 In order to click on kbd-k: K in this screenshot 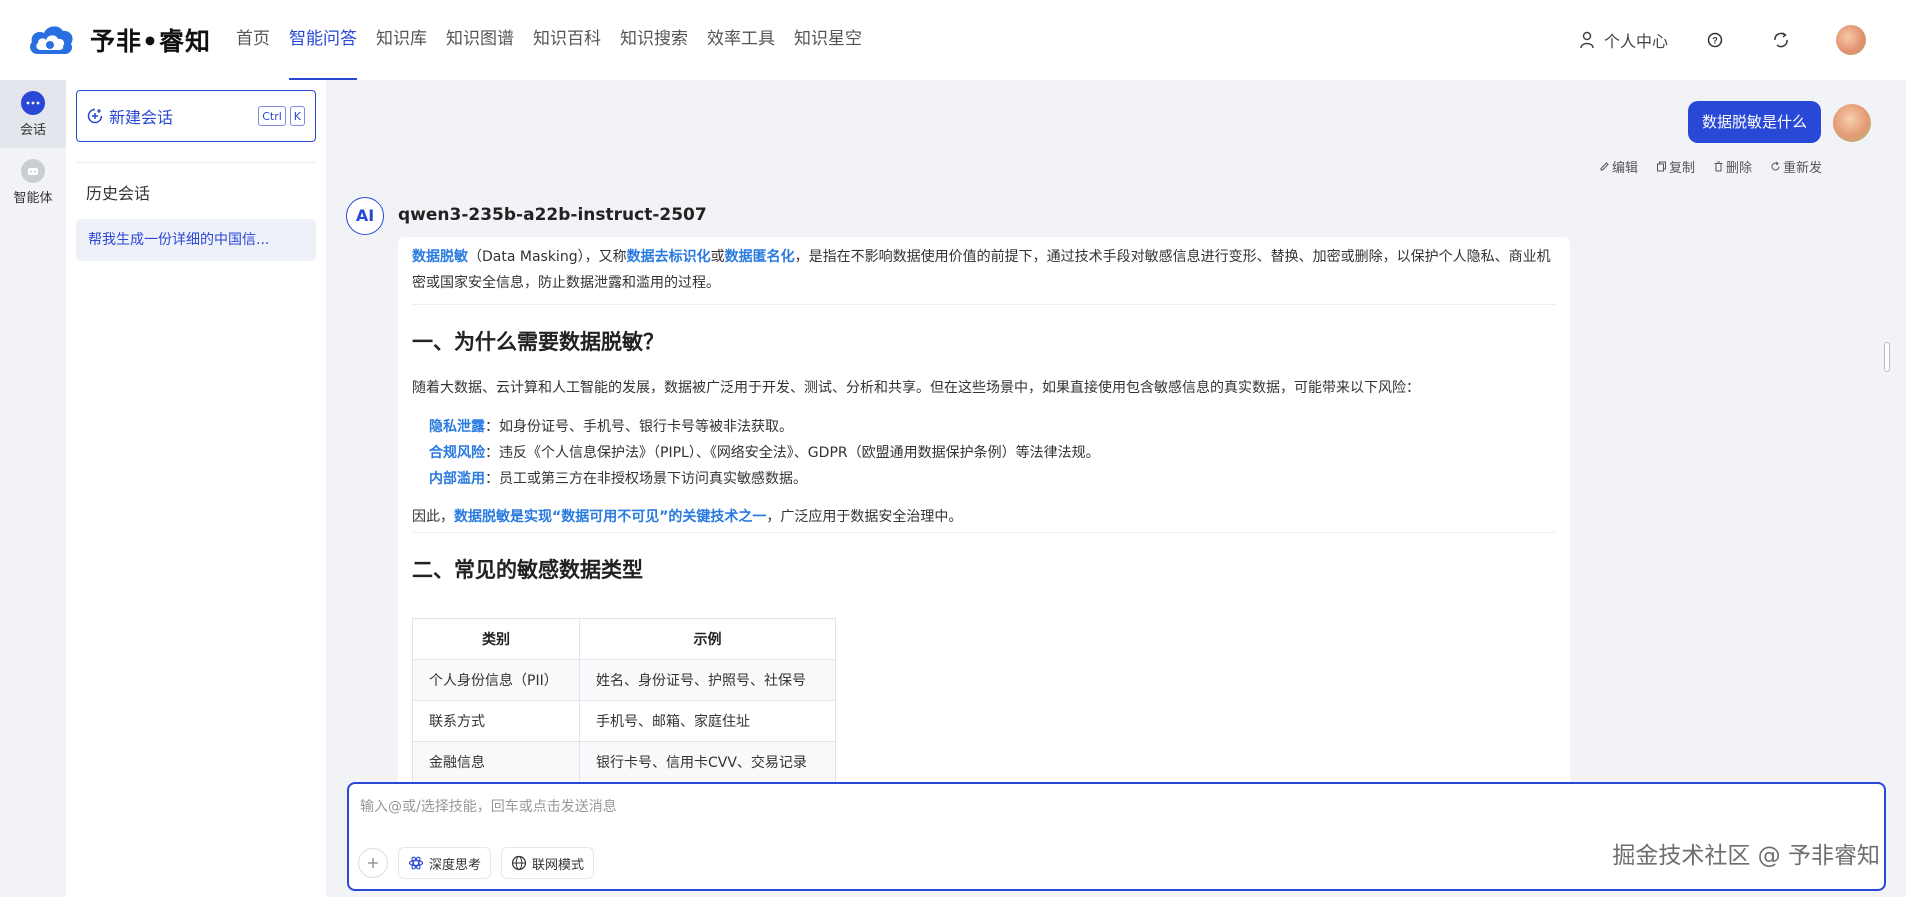, I will do `click(297, 116)`.